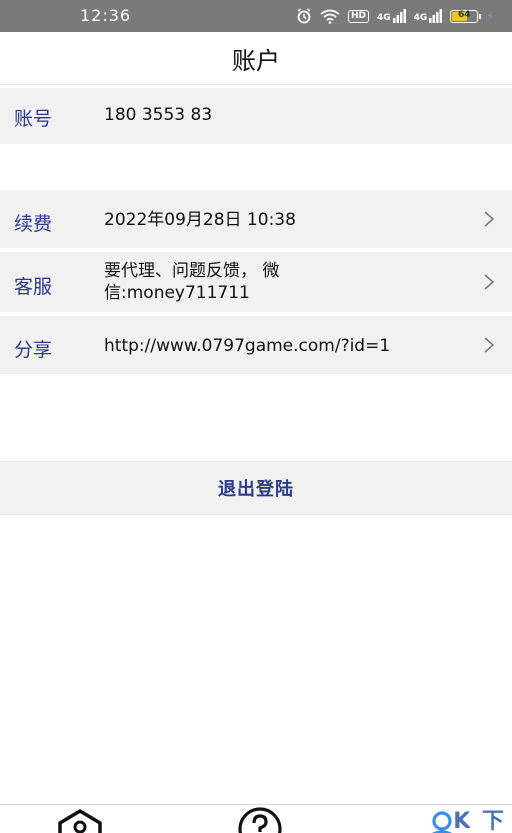 This screenshot has height=833, width=512. I want to click on service-value: 要代理、问题反馈， 微信:money711711, so click(192, 282).